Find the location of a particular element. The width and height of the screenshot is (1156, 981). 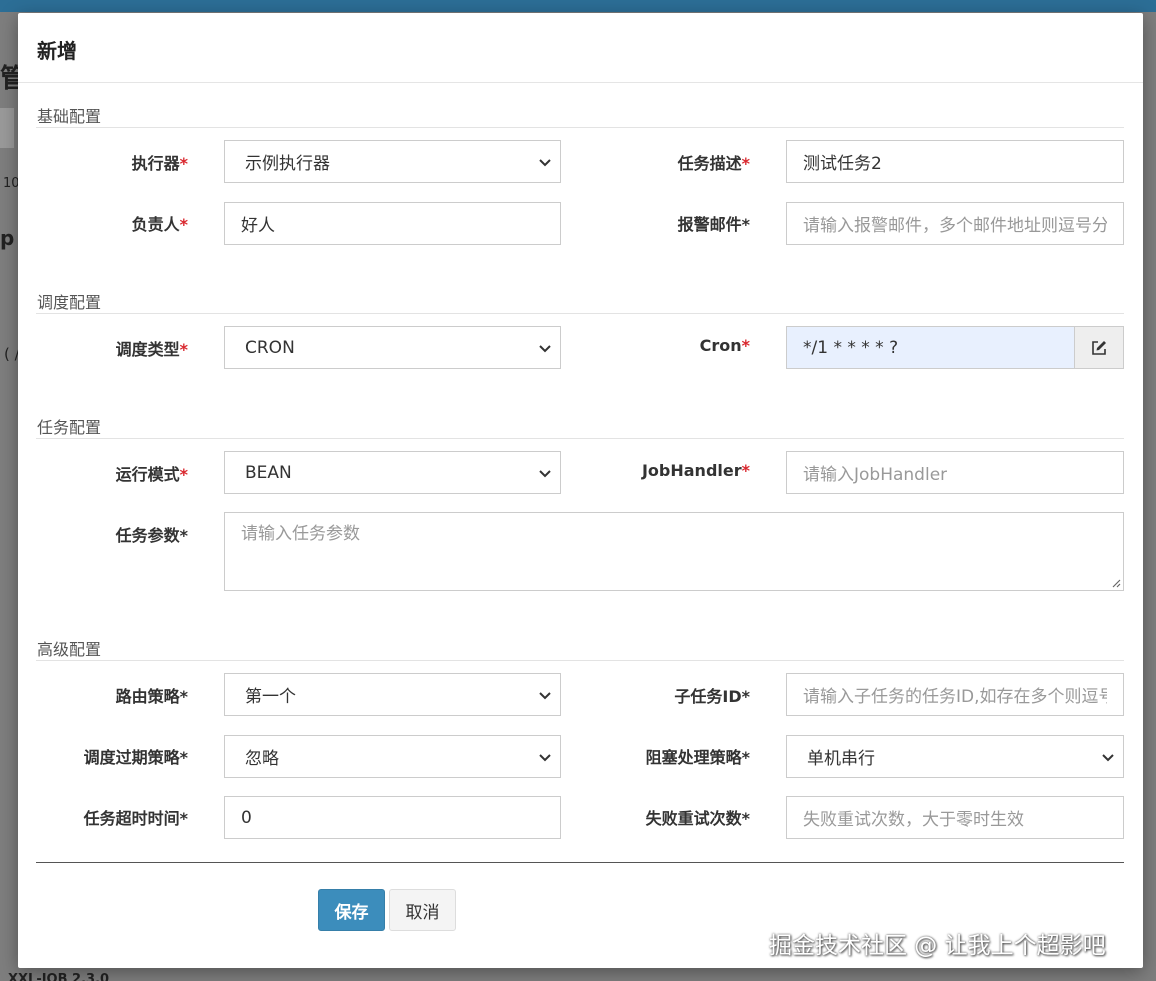

dialog-title: 新增 is located at coordinates (57, 51).